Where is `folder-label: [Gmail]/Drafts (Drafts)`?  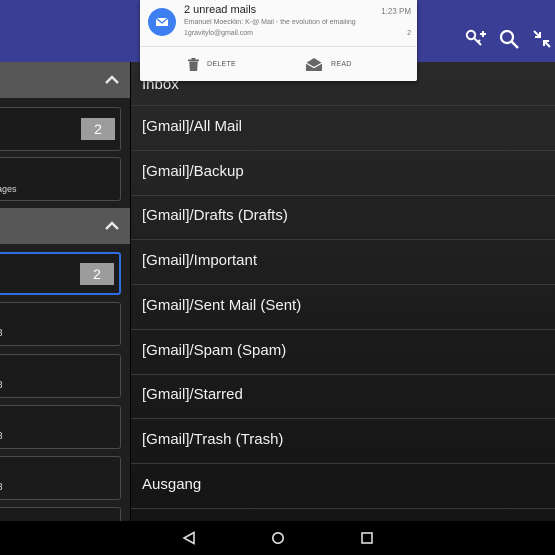 folder-label: [Gmail]/Drafts (Drafts) is located at coordinates (215, 215).